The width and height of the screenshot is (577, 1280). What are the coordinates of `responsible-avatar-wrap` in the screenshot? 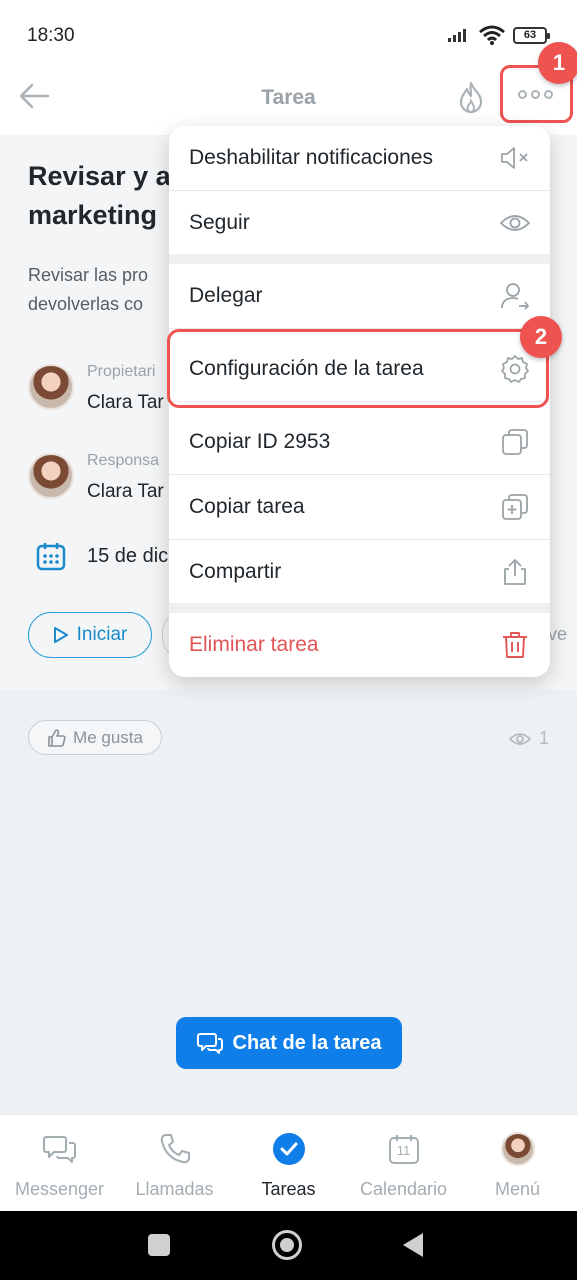 It's located at (51, 476).